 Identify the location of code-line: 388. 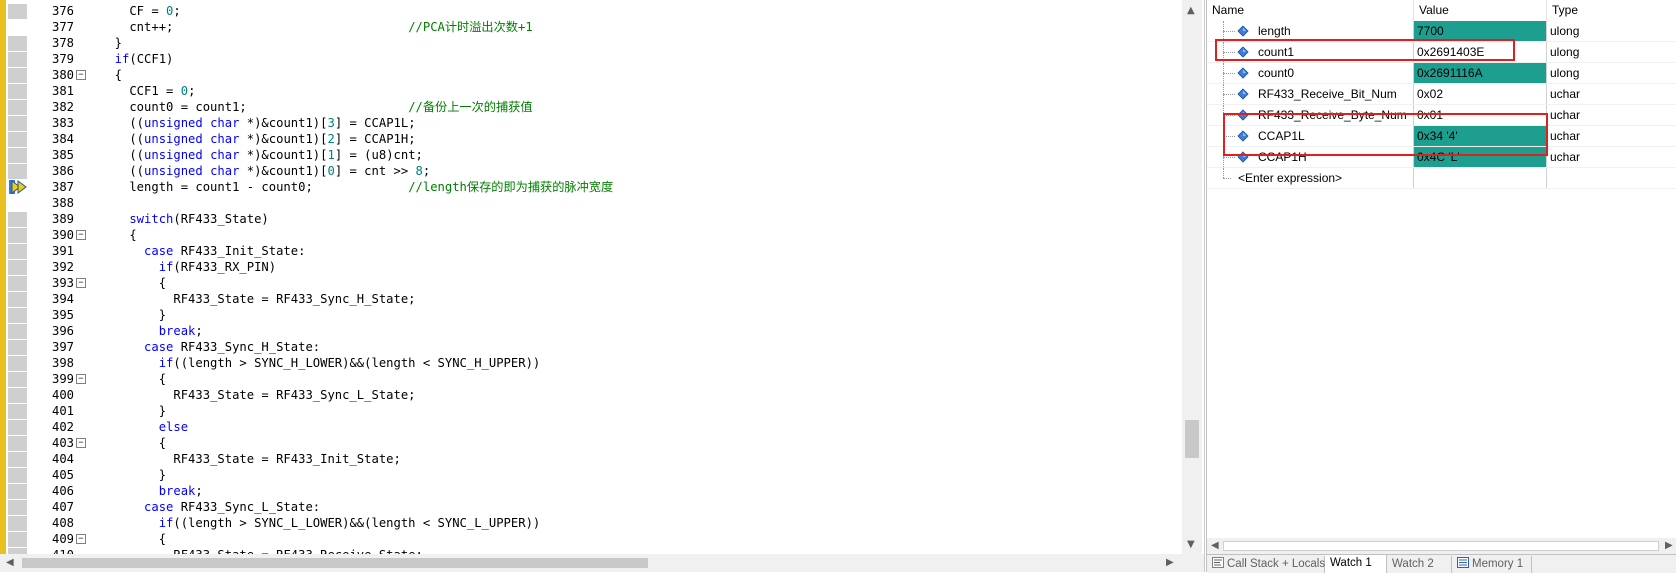
(594, 203).